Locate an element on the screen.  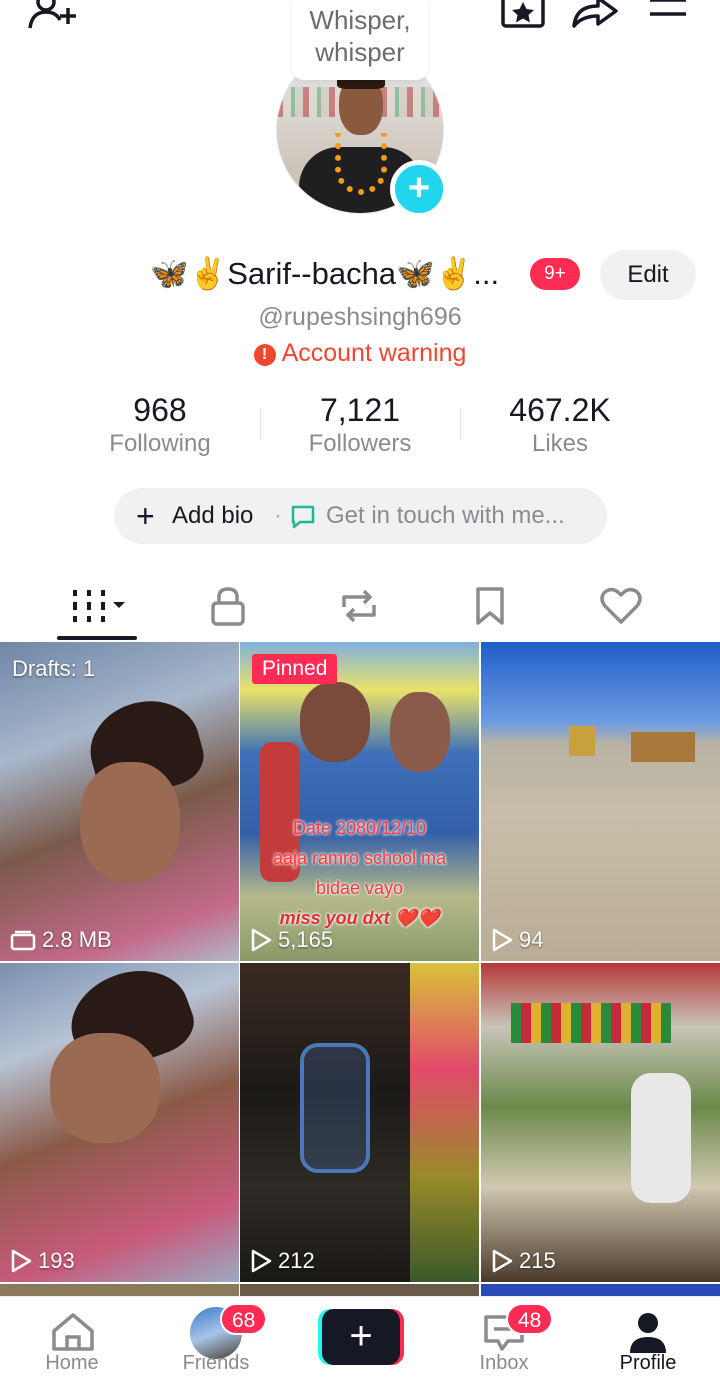
video-meta: 193 is located at coordinates (42, 1261).